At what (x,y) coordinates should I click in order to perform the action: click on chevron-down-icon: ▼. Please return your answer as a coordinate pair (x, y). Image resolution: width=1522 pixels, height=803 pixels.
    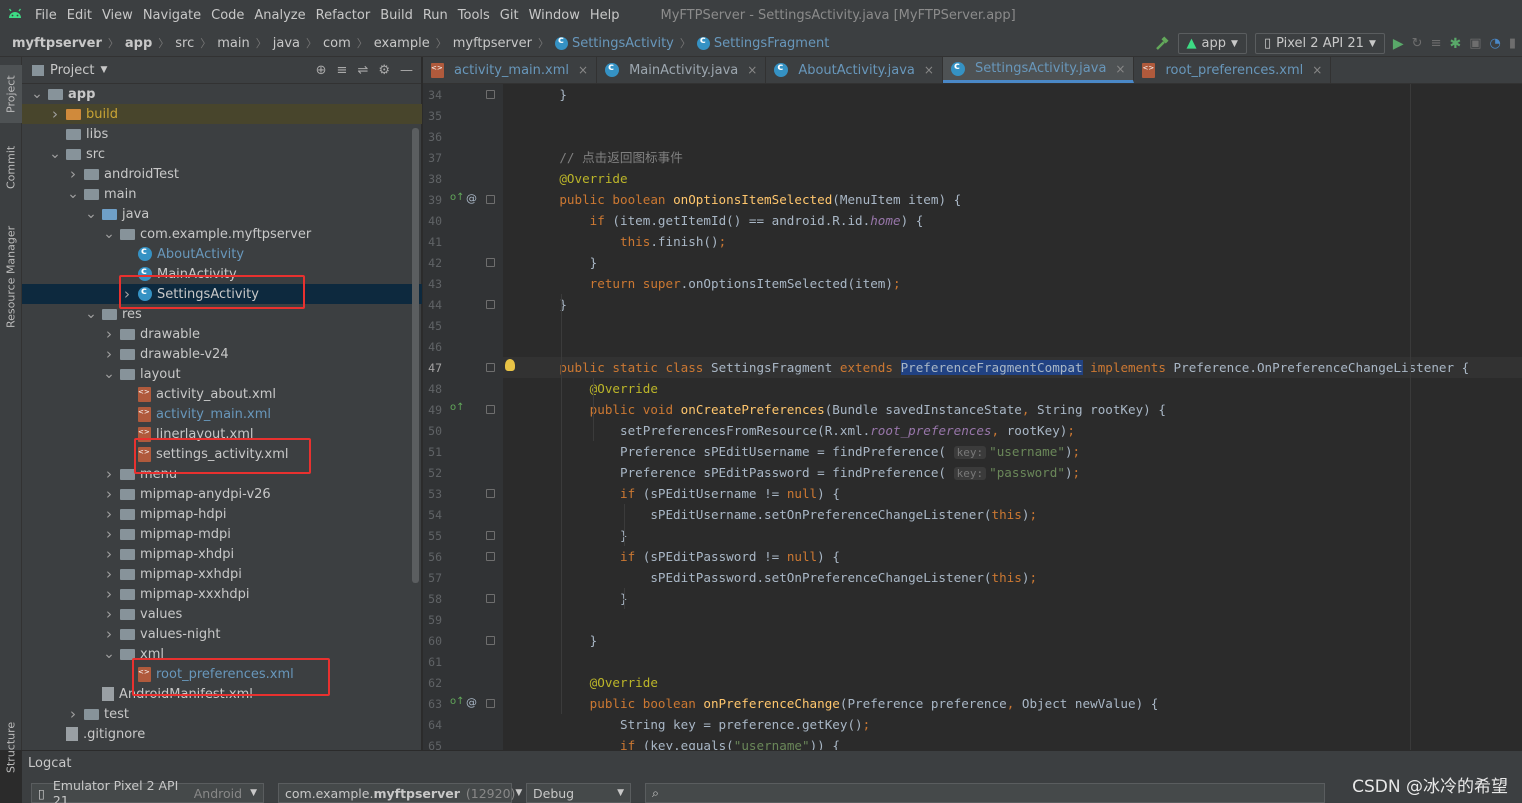
    Looking at the image, I should click on (103, 70).